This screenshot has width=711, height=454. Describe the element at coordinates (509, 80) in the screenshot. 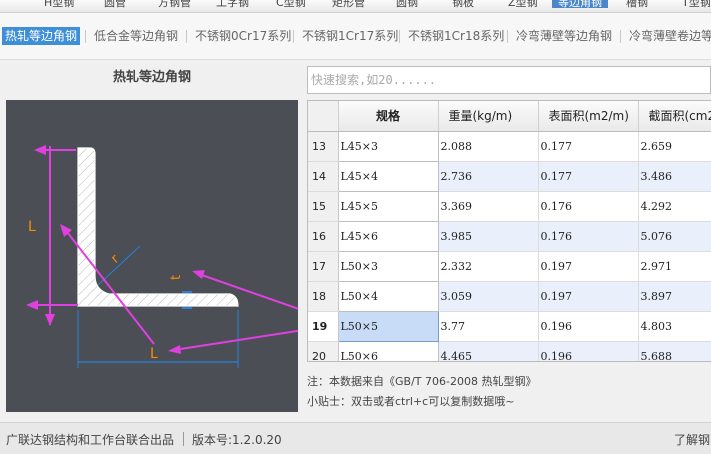

I see `search-input` at that location.